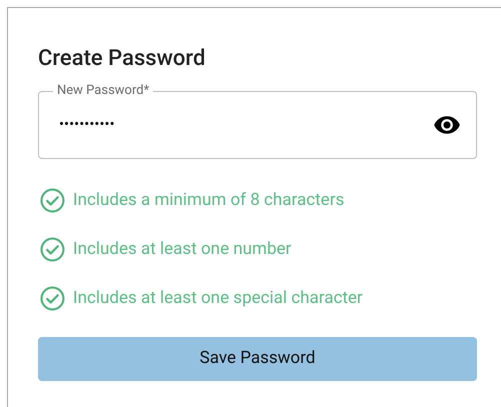  I want to click on field-label: New Password*, so click(103, 91).